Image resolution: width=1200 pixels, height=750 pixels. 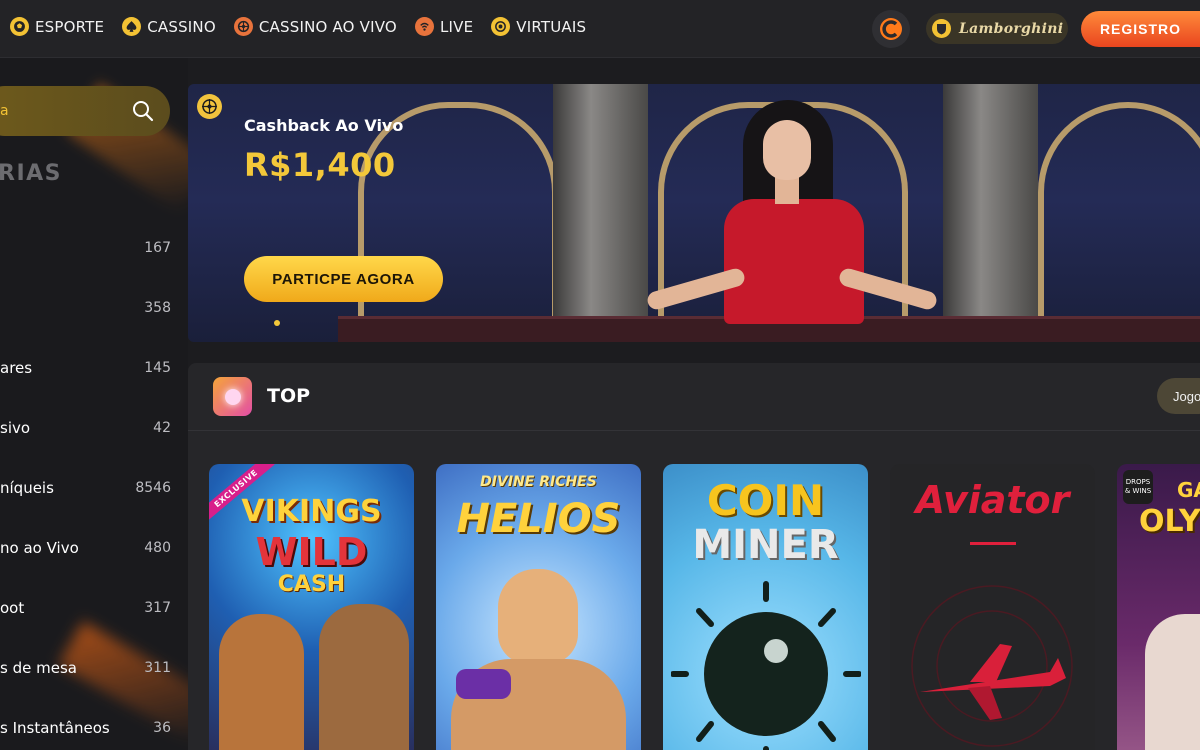 I want to click on game-card-helios: DIVINE RICHES HELIOS, so click(x=538, y=607).